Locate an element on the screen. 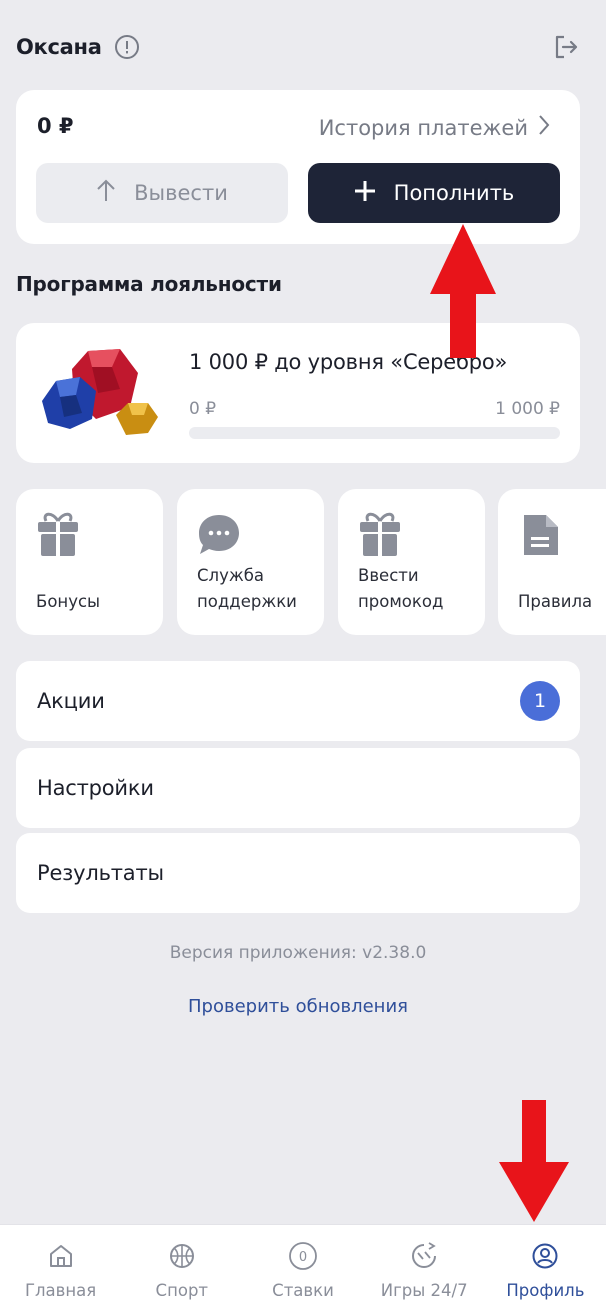 The width and height of the screenshot is (606, 1311). basketball-icon is located at coordinates (182, 1256).